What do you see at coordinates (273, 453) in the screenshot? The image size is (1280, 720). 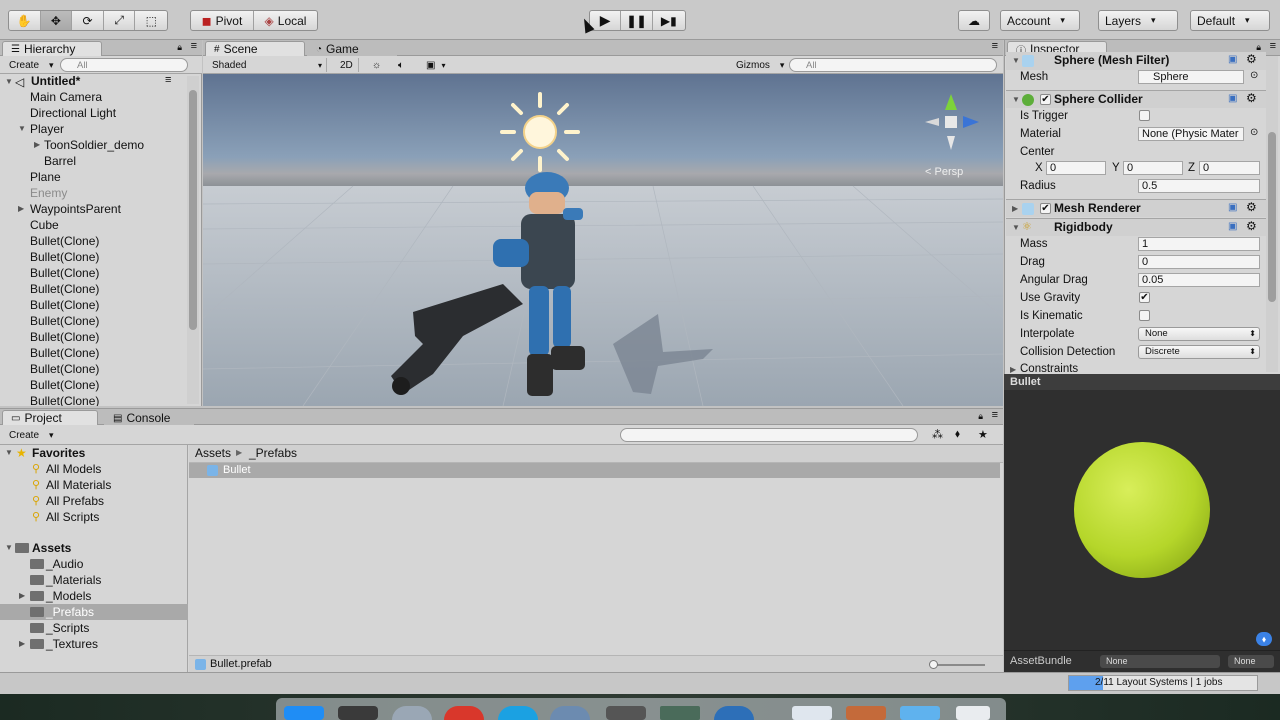 I see `breadcrumb-item: _Prefabs` at bounding box center [273, 453].